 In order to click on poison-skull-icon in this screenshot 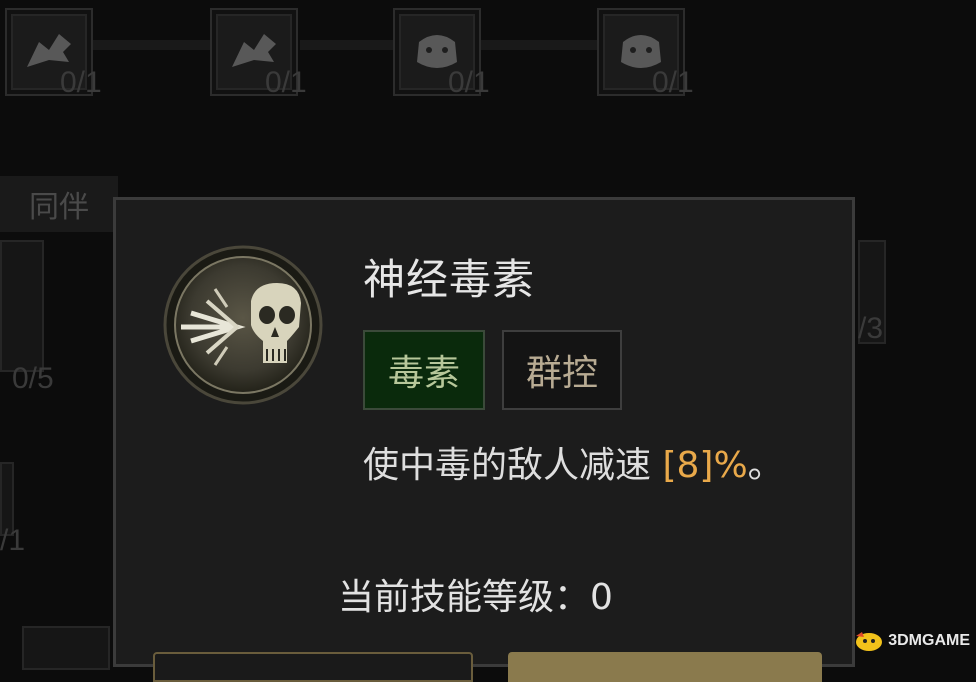, I will do `click(243, 325)`.